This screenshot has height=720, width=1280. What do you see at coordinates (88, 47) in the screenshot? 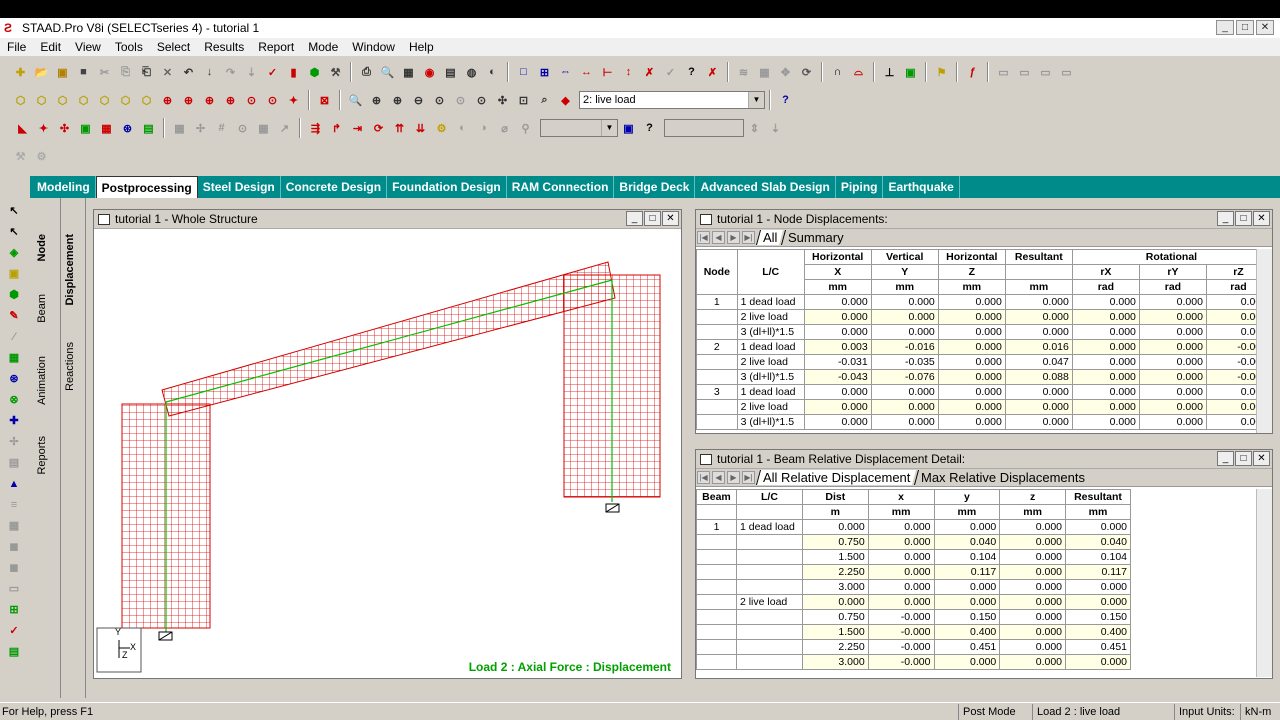
I see `menu-view: View` at bounding box center [88, 47].